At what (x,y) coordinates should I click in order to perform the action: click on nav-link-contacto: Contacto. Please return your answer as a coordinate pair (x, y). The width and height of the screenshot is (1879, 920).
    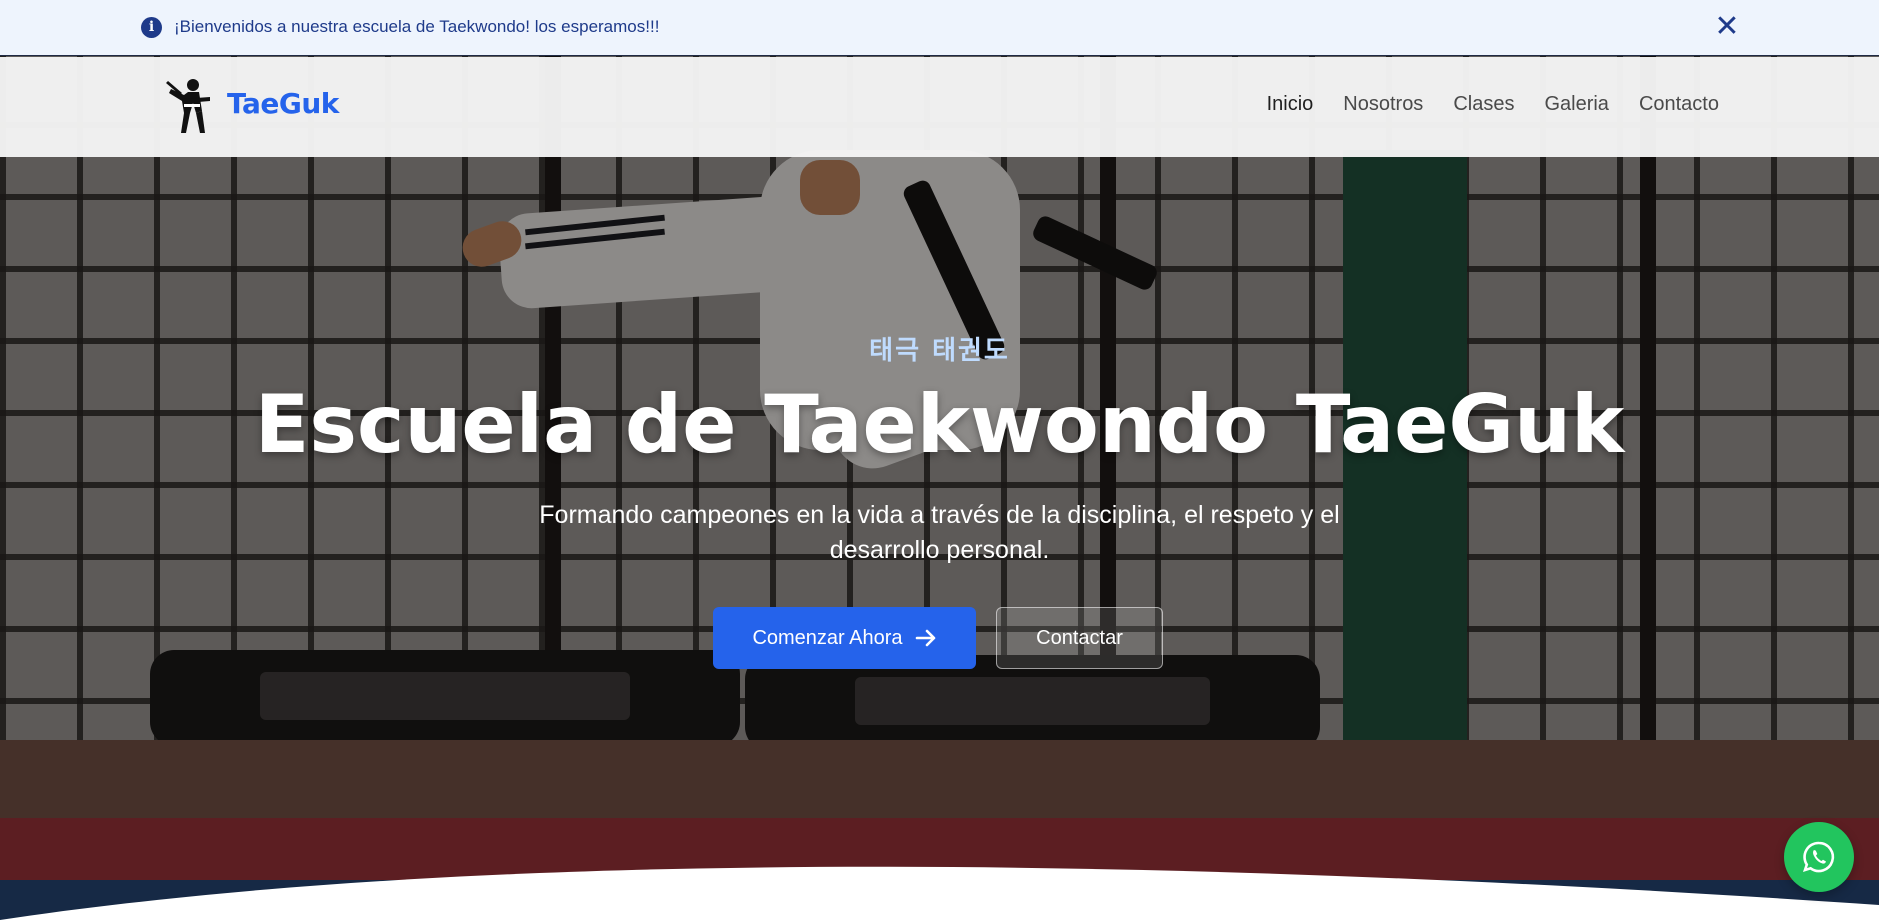
    Looking at the image, I should click on (1679, 104).